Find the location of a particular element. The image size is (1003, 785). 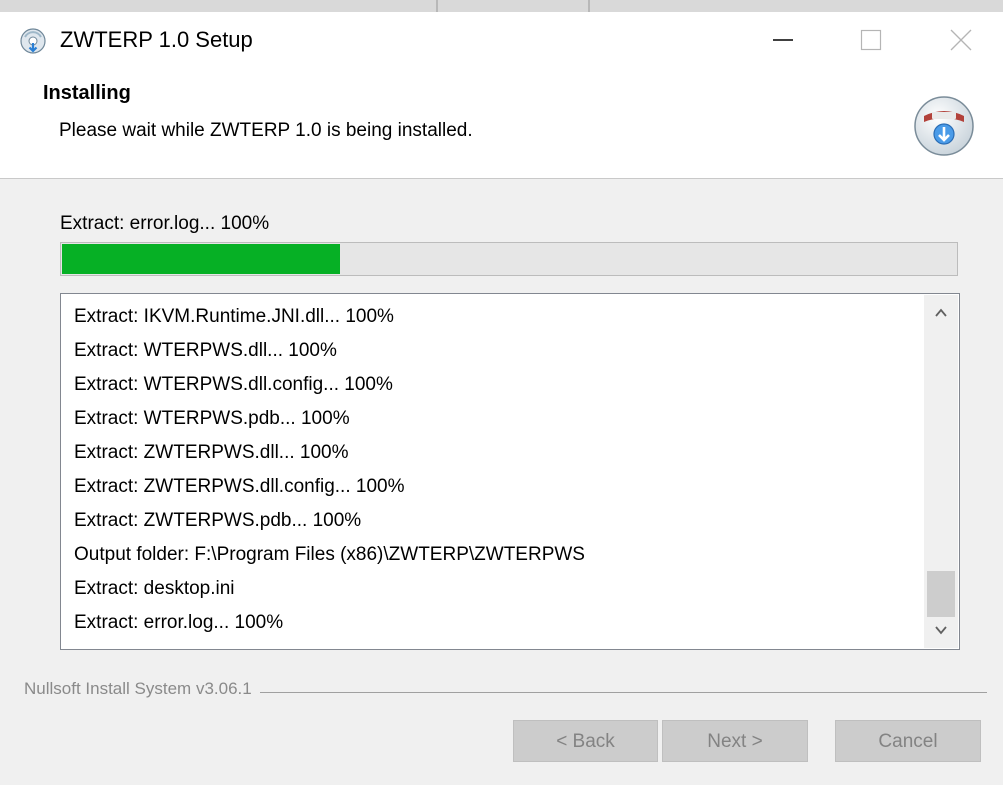

close-icon is located at coordinates (961, 40).